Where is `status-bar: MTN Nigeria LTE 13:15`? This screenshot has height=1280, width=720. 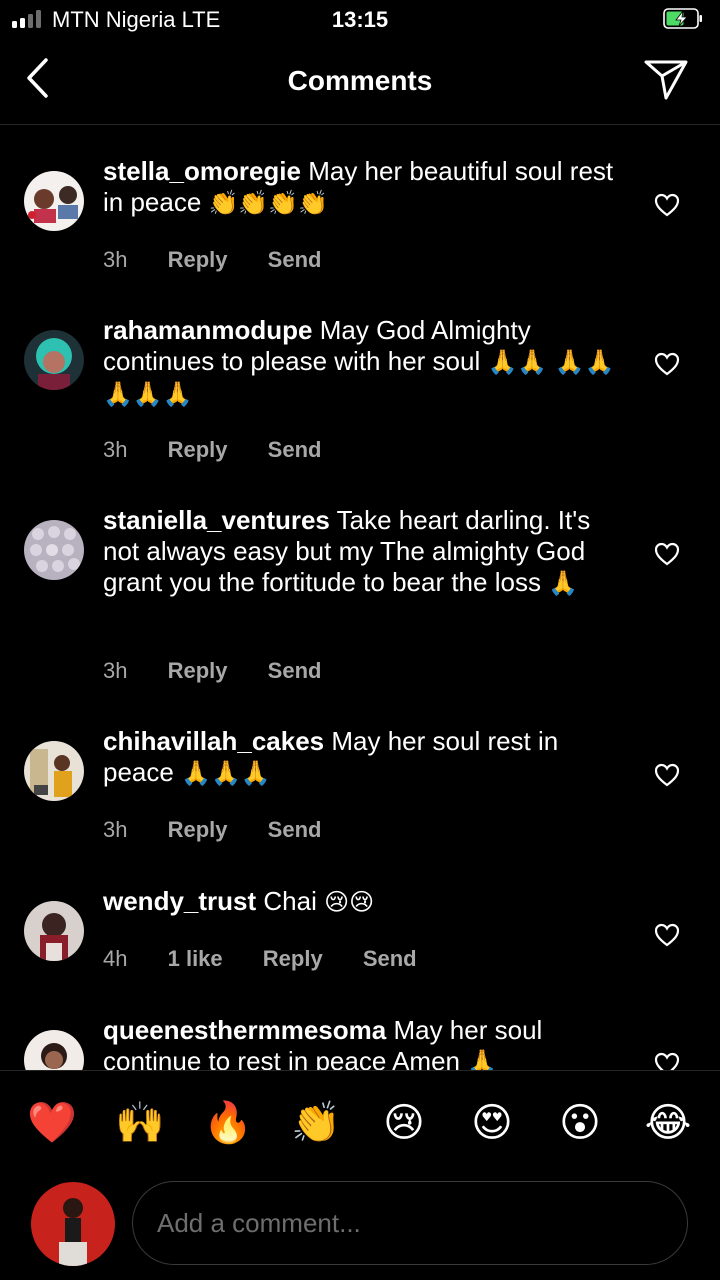
status-bar: MTN Nigeria LTE 13:15 is located at coordinates (360, 20).